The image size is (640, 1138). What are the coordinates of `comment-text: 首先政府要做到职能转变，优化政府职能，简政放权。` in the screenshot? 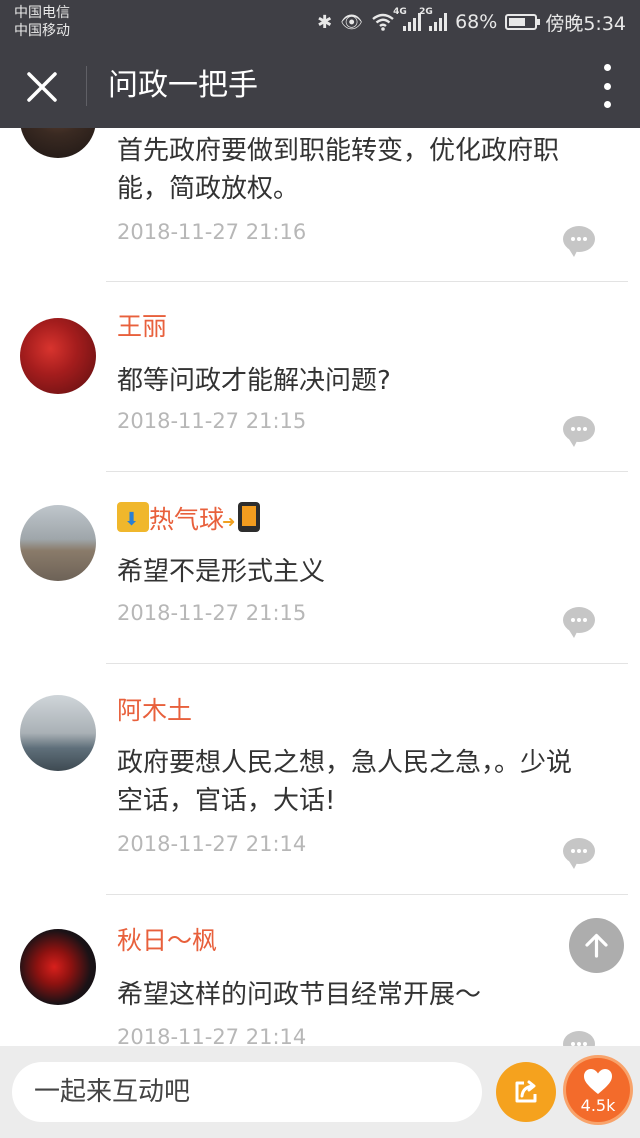 It's located at (338, 170).